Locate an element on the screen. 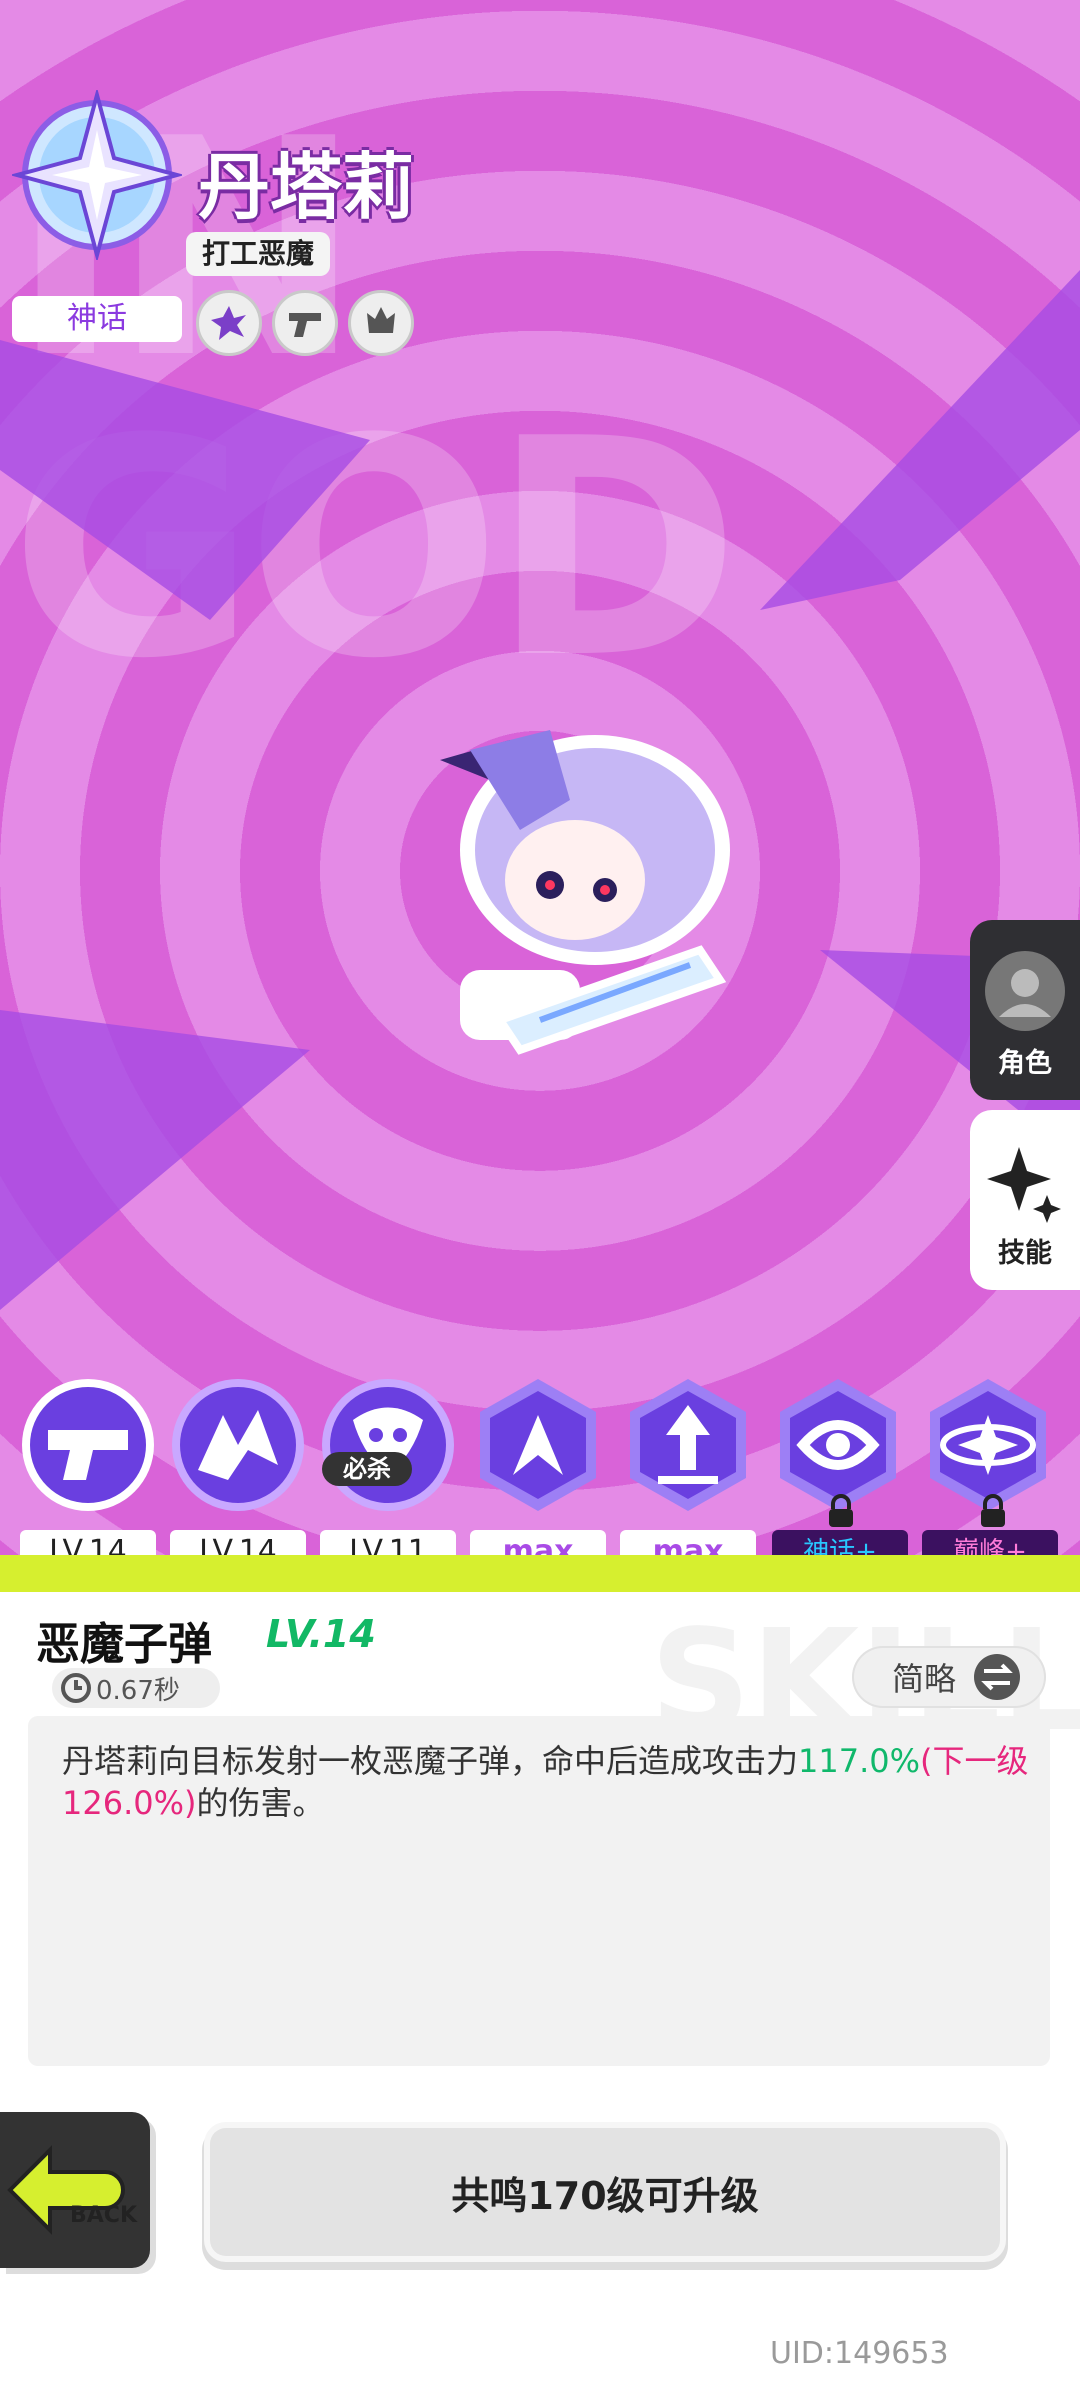 The image size is (1080, 2400). skill-level-label: LV.14 is located at coordinates (321, 1634).